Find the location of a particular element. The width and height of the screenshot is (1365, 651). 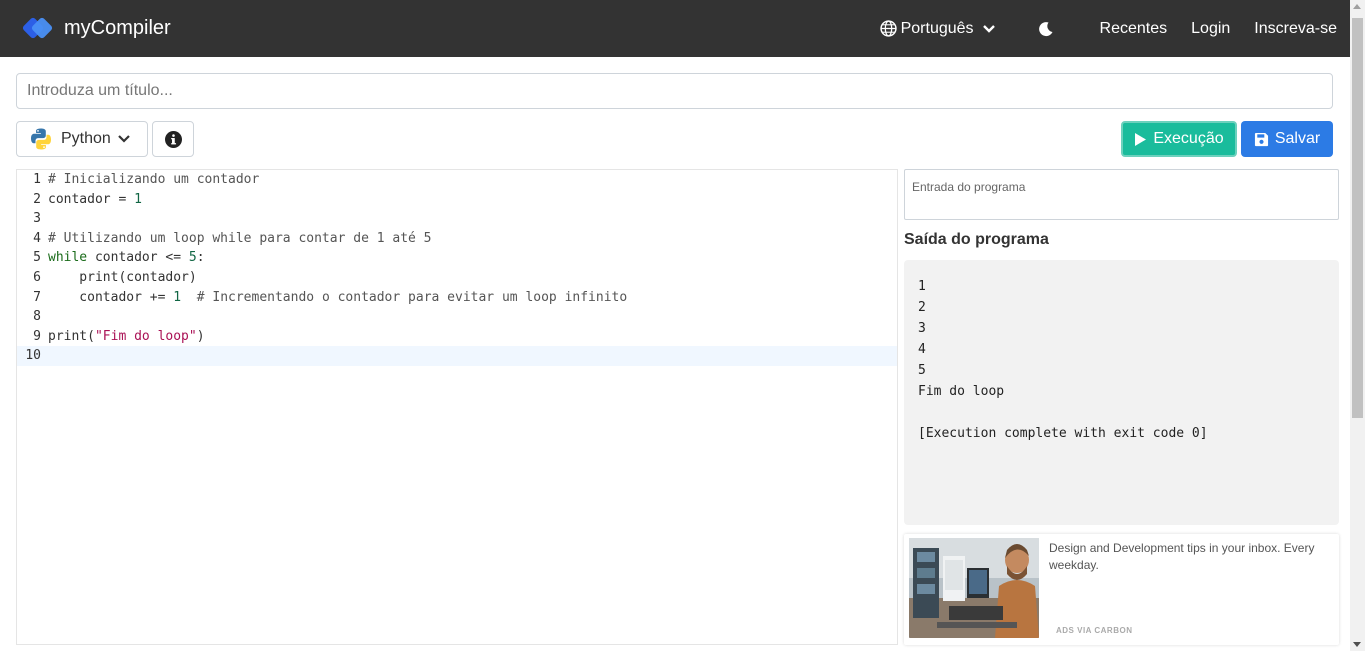

run-label: Execução is located at coordinates (1188, 138).